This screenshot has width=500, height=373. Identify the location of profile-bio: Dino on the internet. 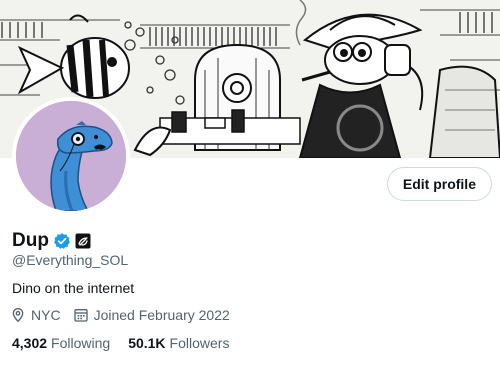
(73, 288).